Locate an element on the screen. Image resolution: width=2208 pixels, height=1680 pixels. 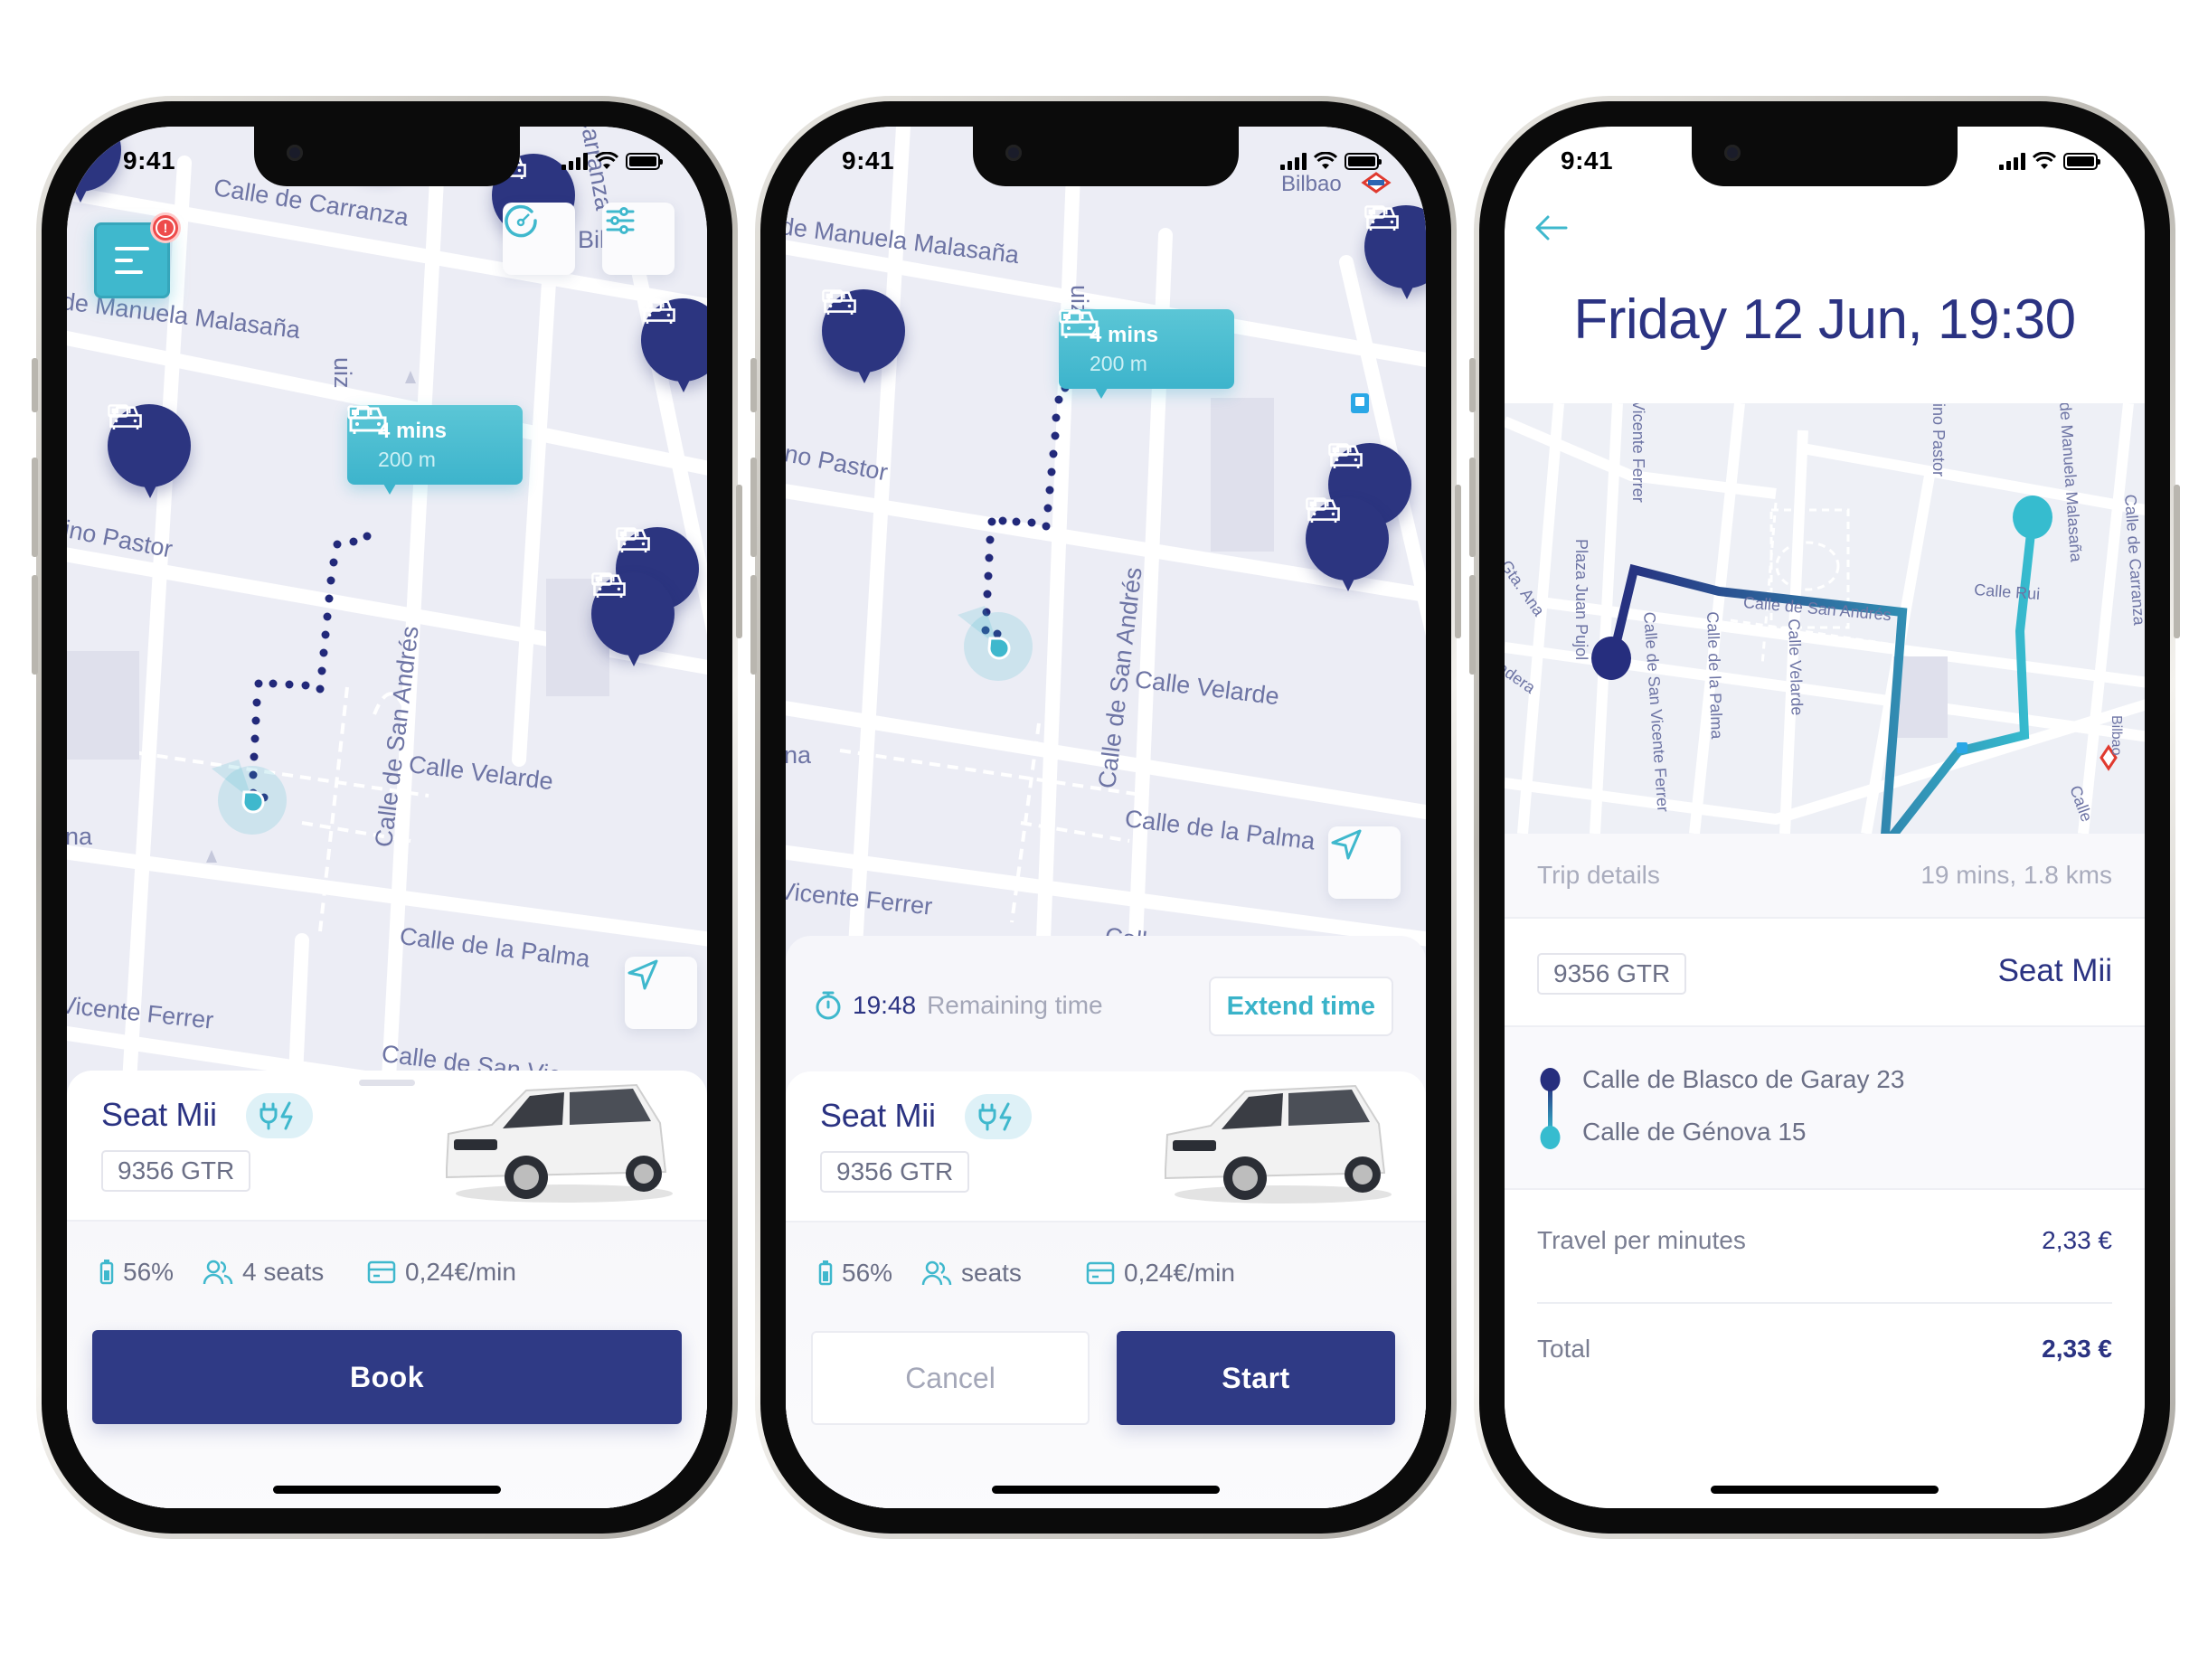
map-label: Bilbao is located at coordinates (2116, 735).